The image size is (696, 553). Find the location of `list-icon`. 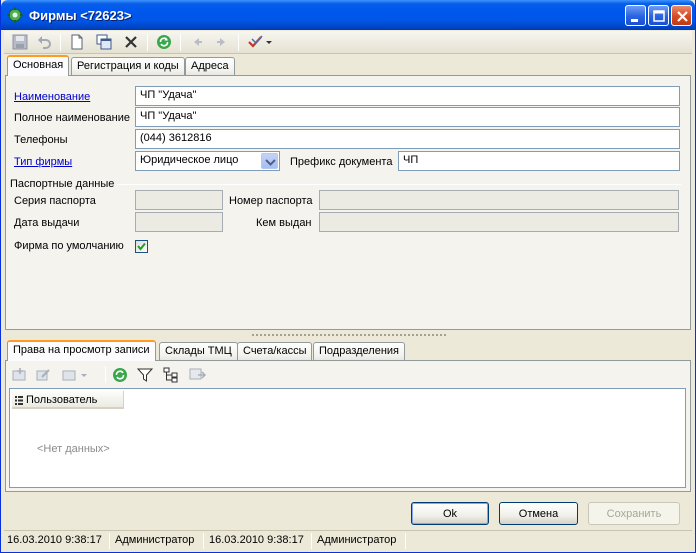

list-icon is located at coordinates (19, 400).